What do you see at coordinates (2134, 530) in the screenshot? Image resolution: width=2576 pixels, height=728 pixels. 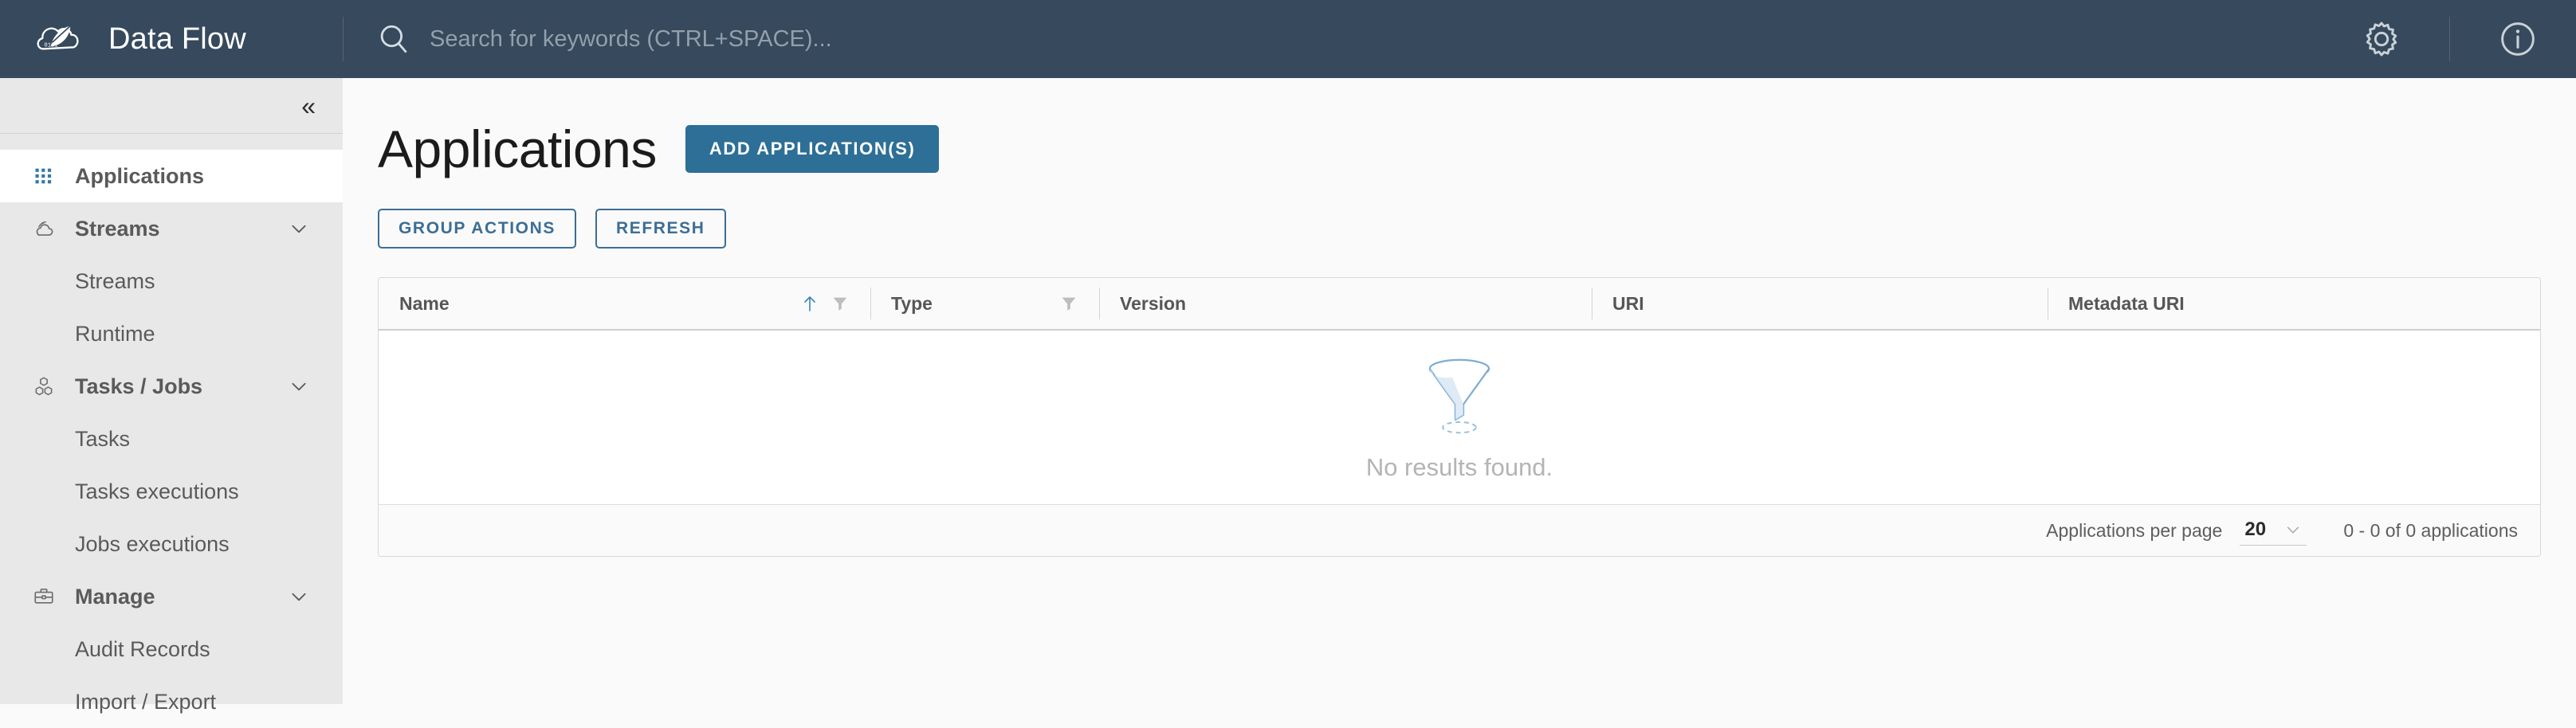 I see `per-page-label: Applications per page` at bounding box center [2134, 530].